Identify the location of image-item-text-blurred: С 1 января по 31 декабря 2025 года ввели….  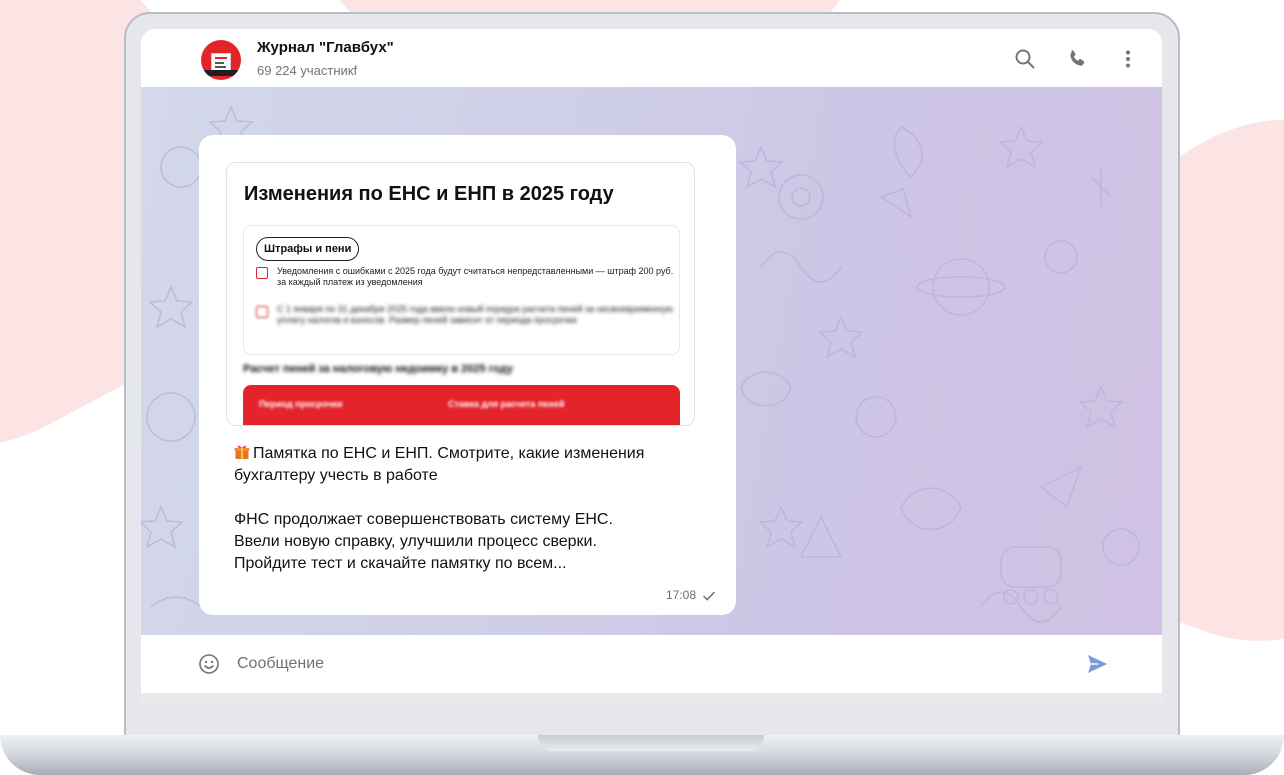
(475, 314).